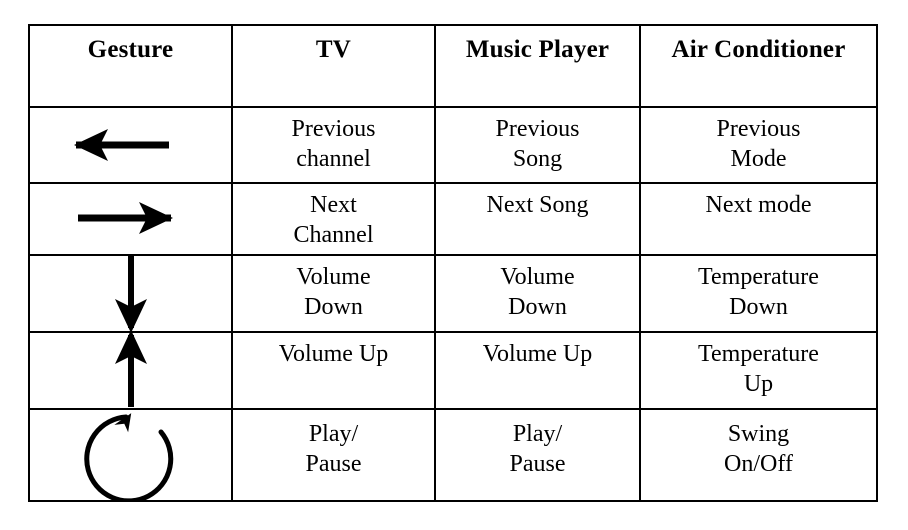 The width and height of the screenshot is (908, 530). I want to click on arrow-down-icon, so click(131, 293).